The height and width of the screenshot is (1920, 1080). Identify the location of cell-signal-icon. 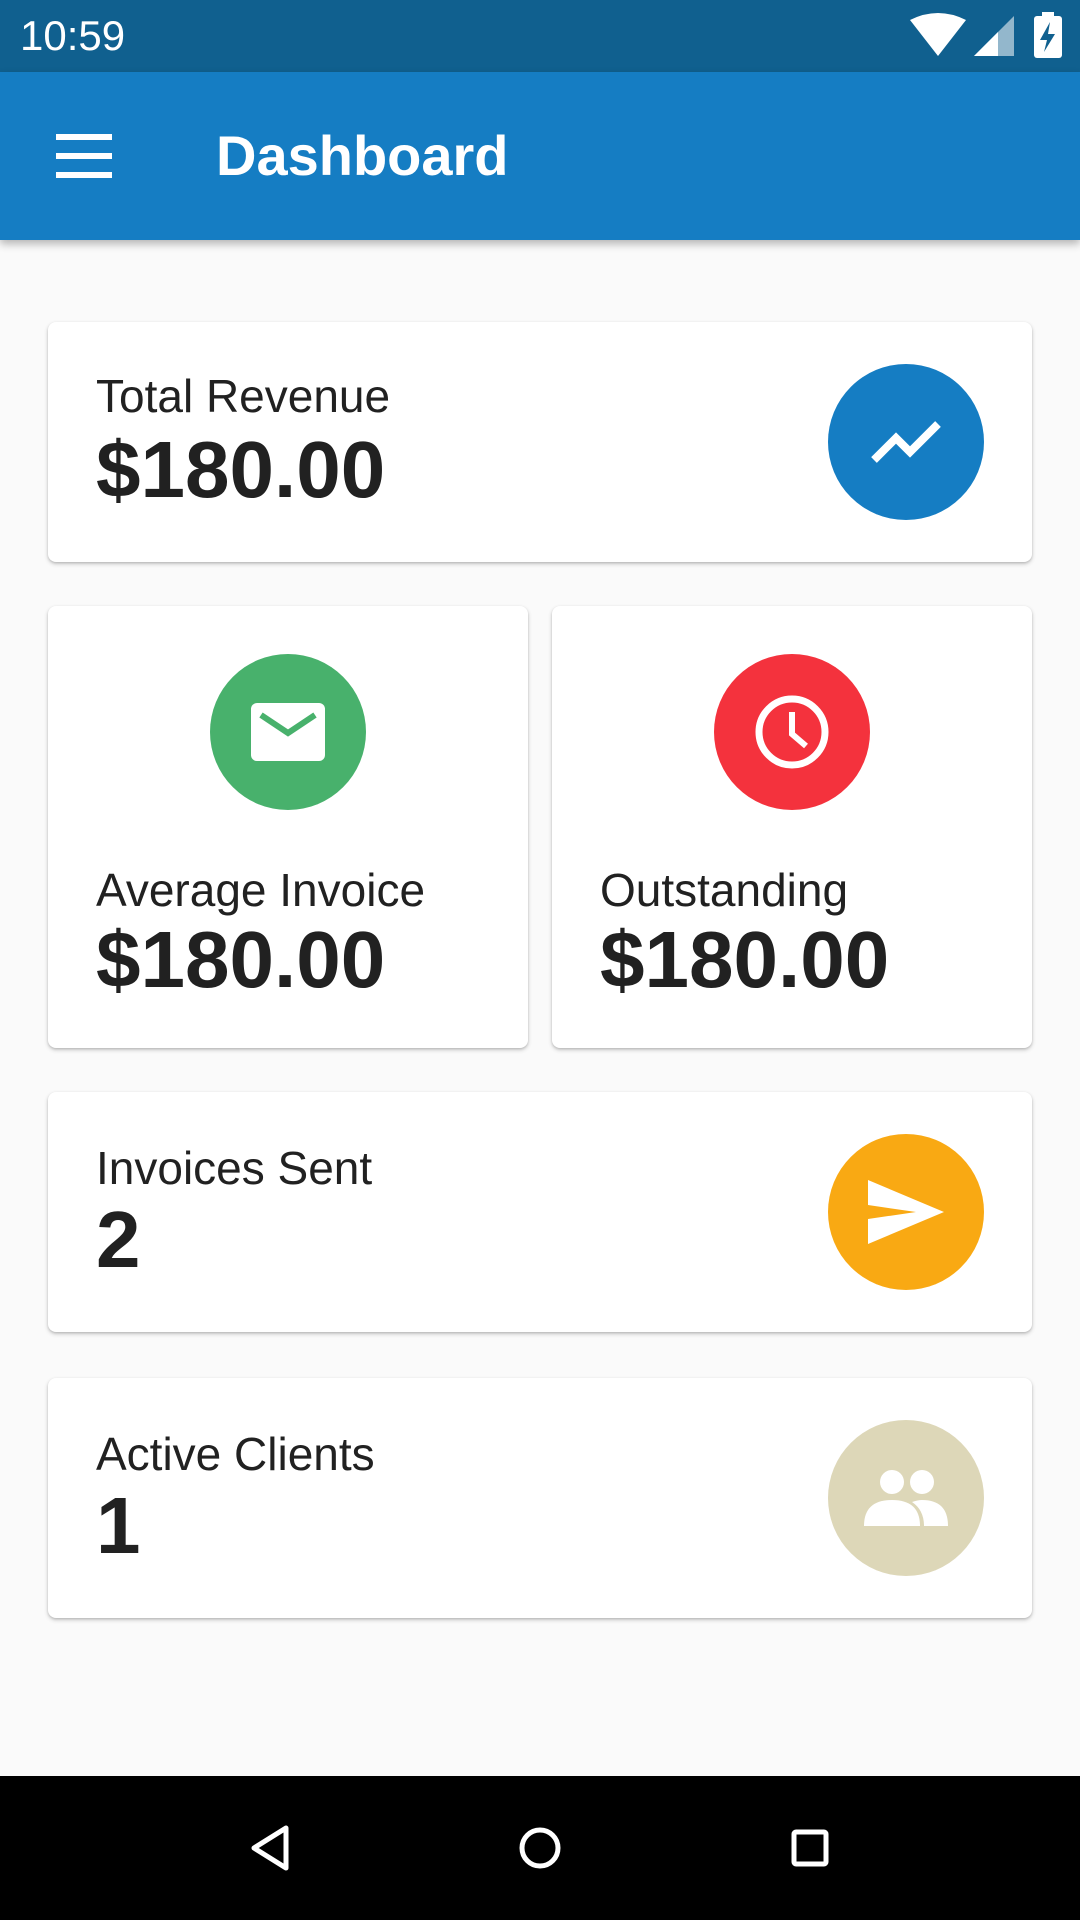
(994, 36).